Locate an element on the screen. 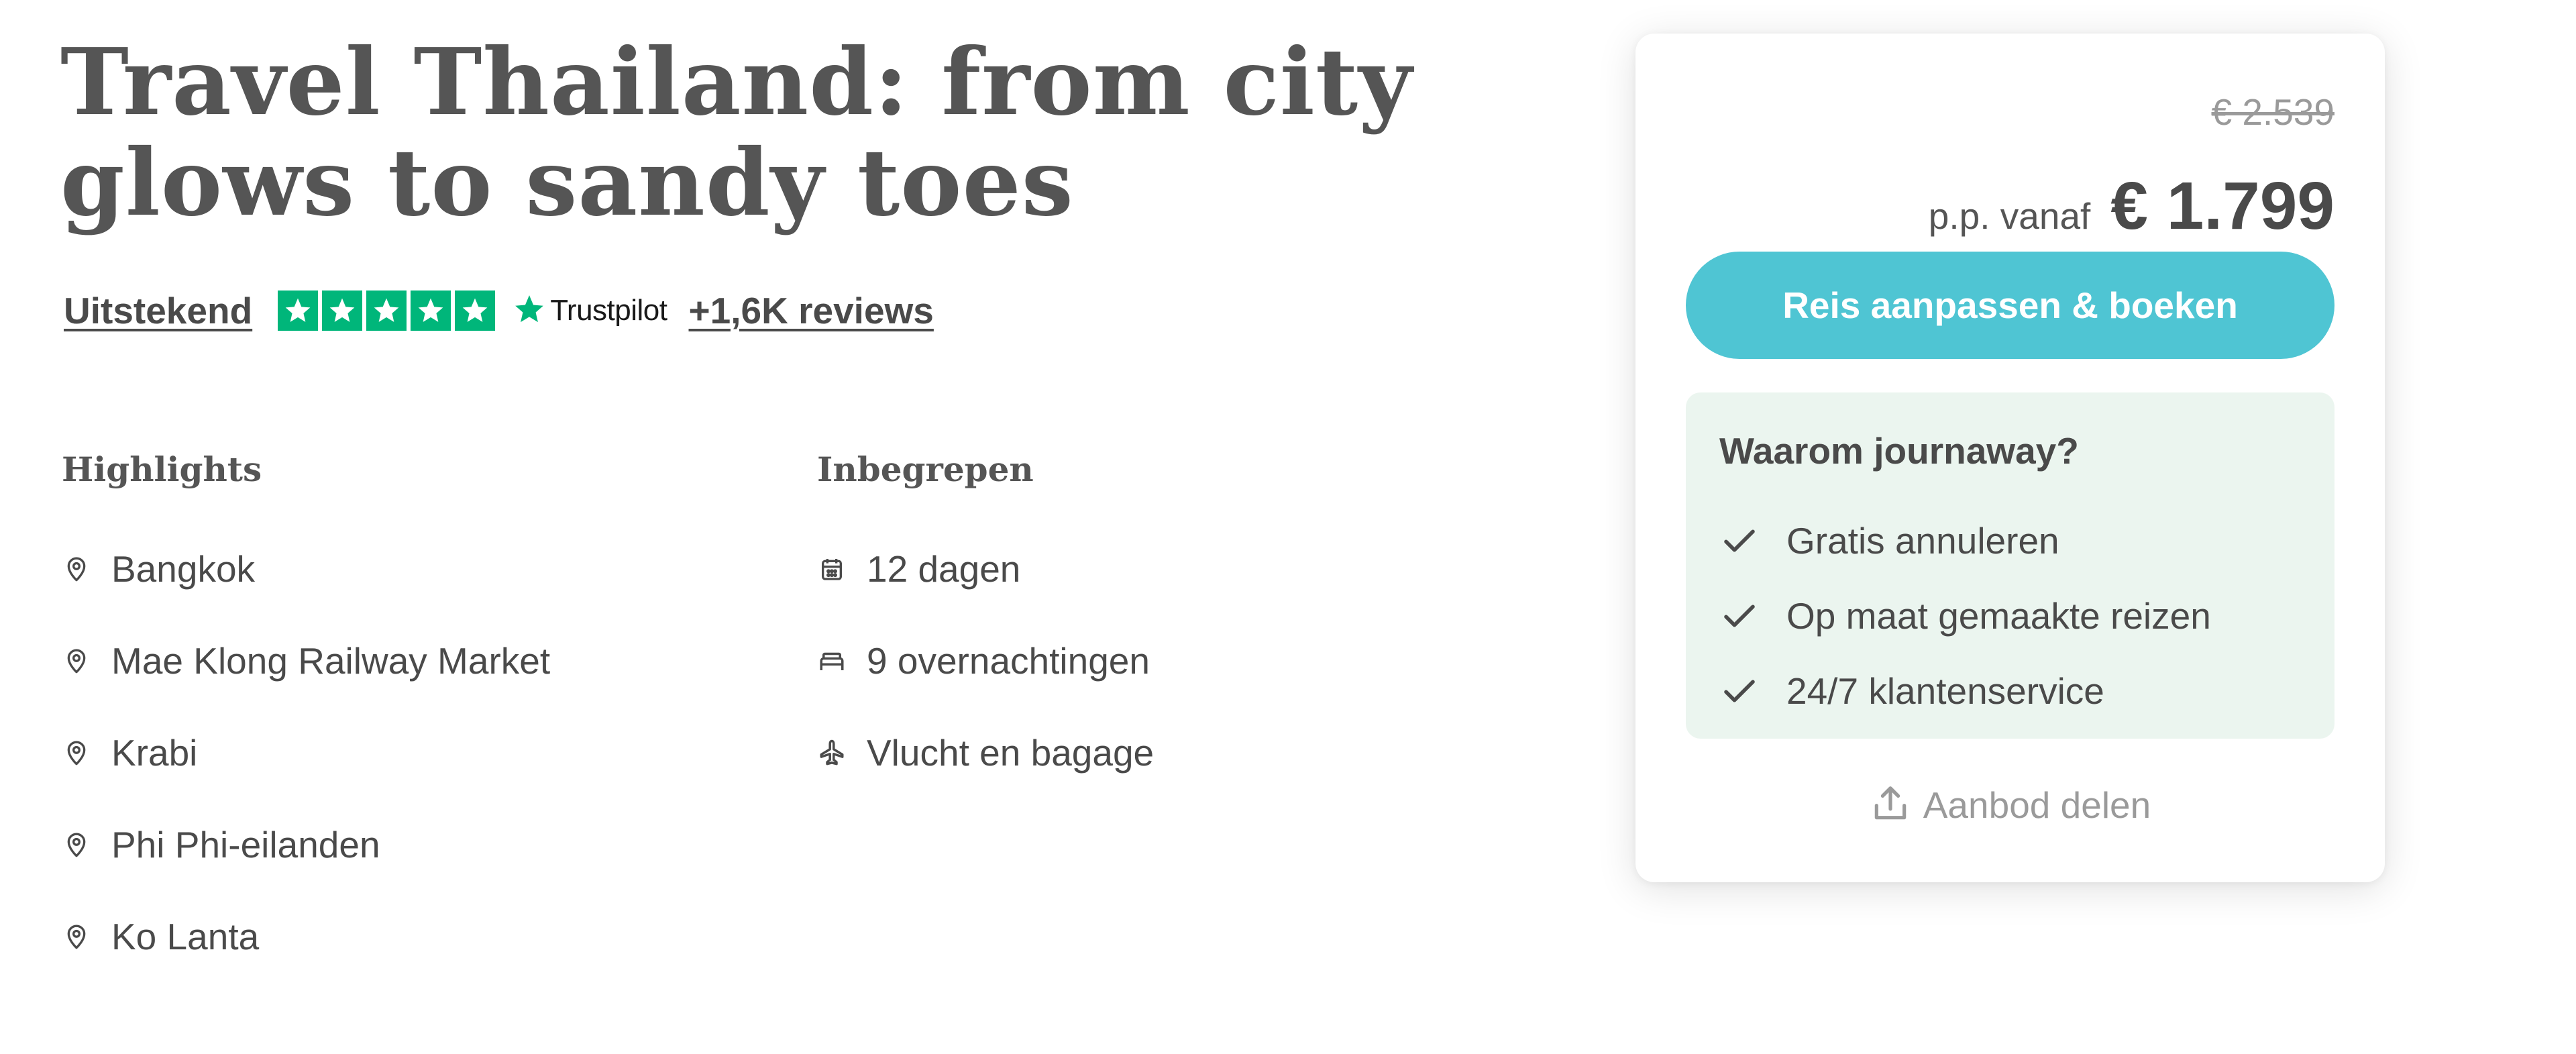 This screenshot has width=2576, height=1054. plane-icon is located at coordinates (832, 753).